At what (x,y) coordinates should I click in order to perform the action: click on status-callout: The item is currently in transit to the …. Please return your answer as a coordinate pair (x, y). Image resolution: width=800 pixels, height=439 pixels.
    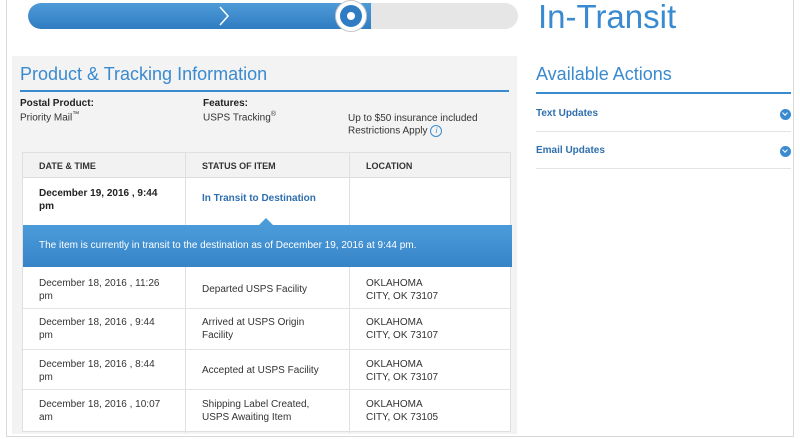
    Looking at the image, I should click on (267, 242).